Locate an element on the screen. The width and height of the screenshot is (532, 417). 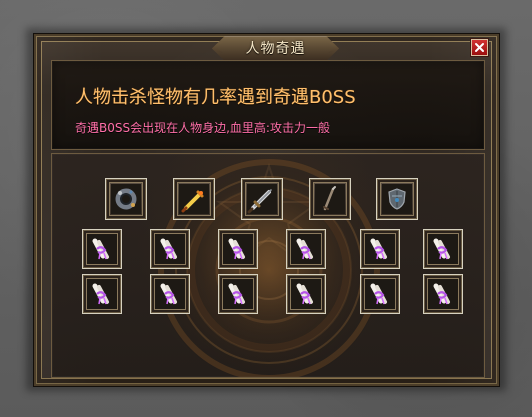
golden-sword-icon is located at coordinates (194, 199).